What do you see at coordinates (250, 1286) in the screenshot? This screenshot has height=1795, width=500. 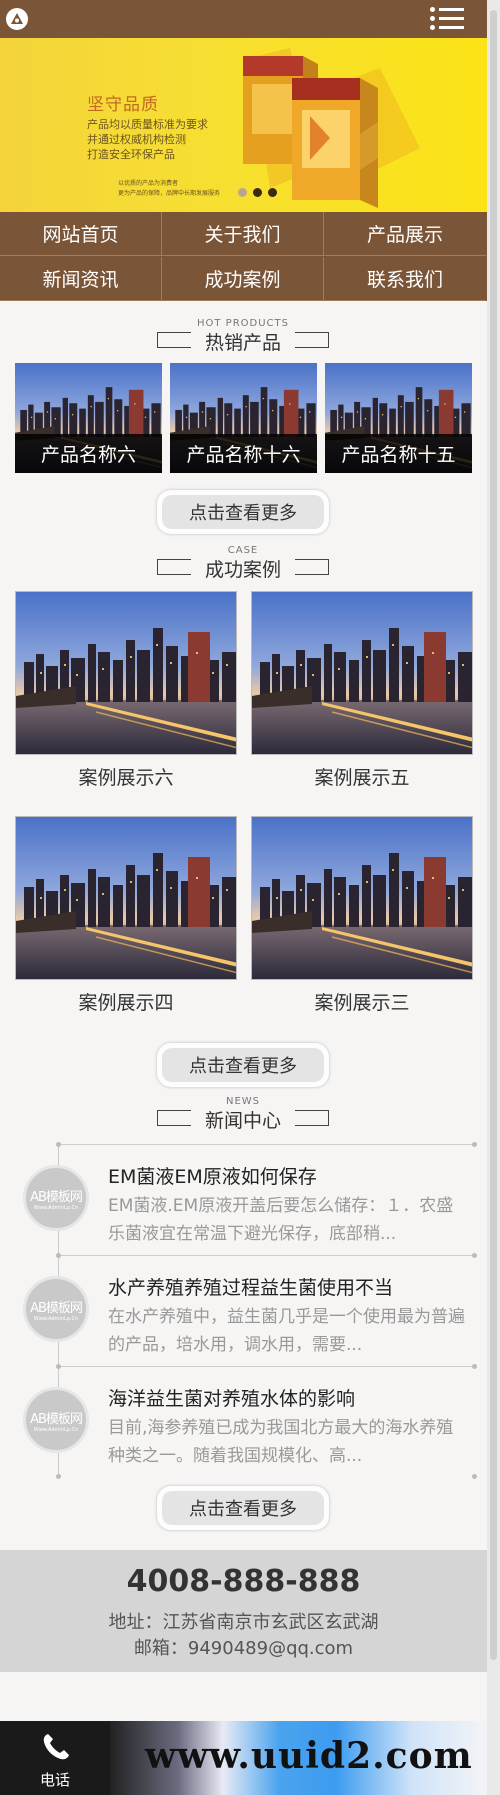 I see `news-title: 水产养殖养殖过程益生菌使用不当` at bounding box center [250, 1286].